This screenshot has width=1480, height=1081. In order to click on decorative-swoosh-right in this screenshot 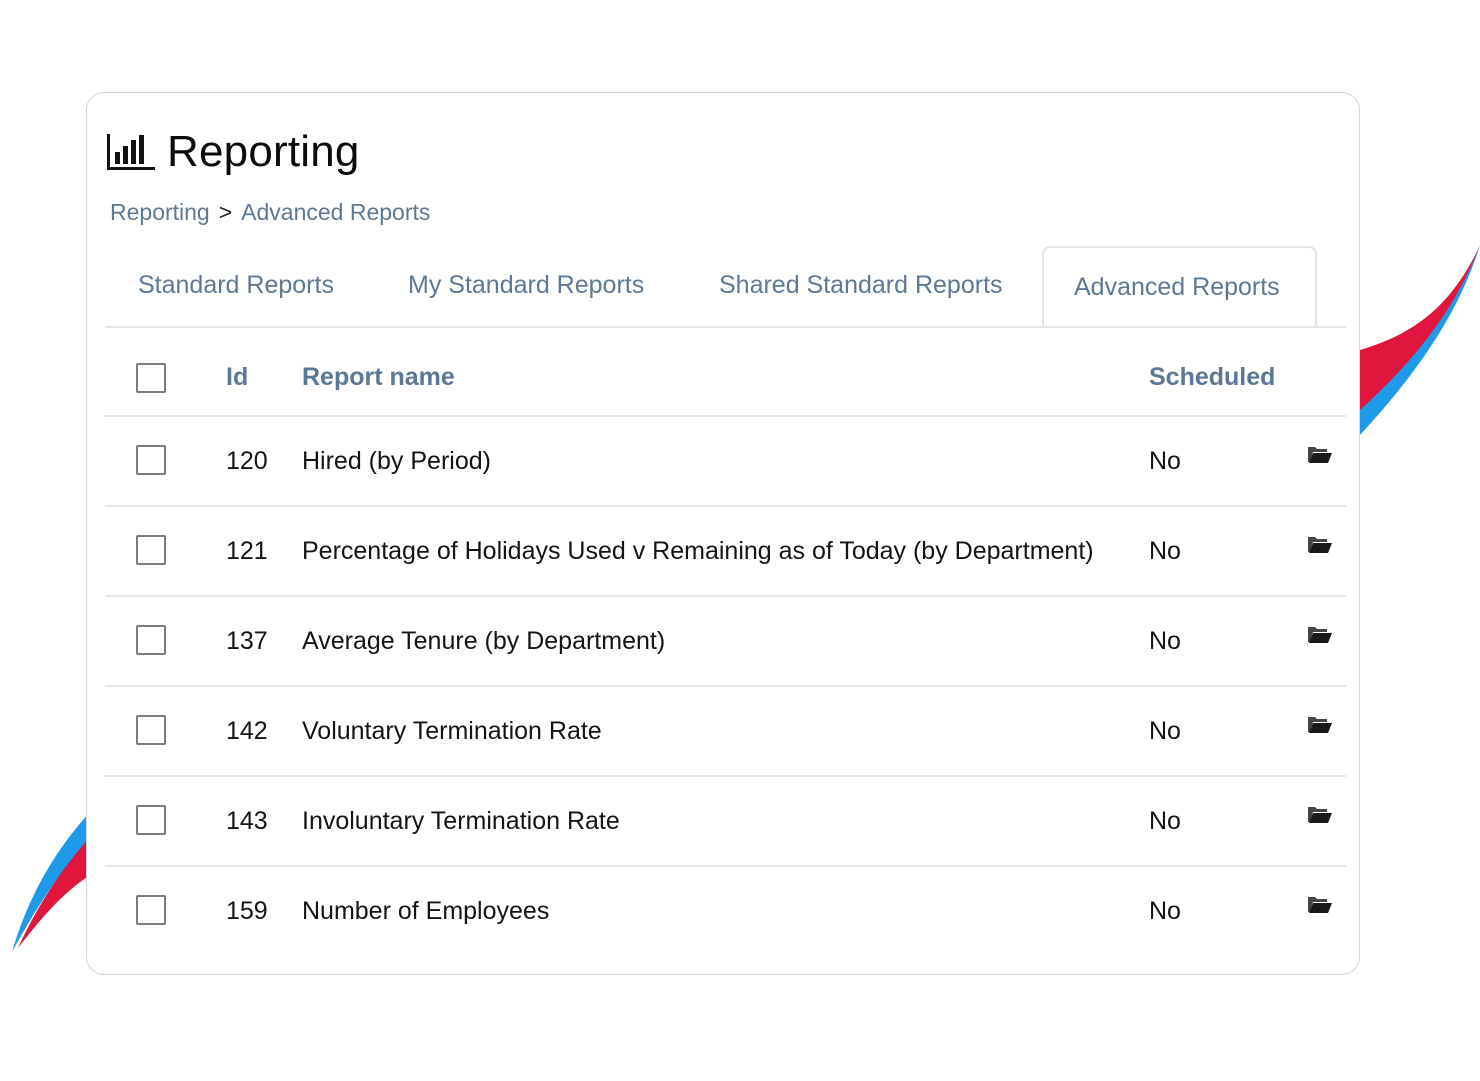, I will do `click(1420, 340)`.